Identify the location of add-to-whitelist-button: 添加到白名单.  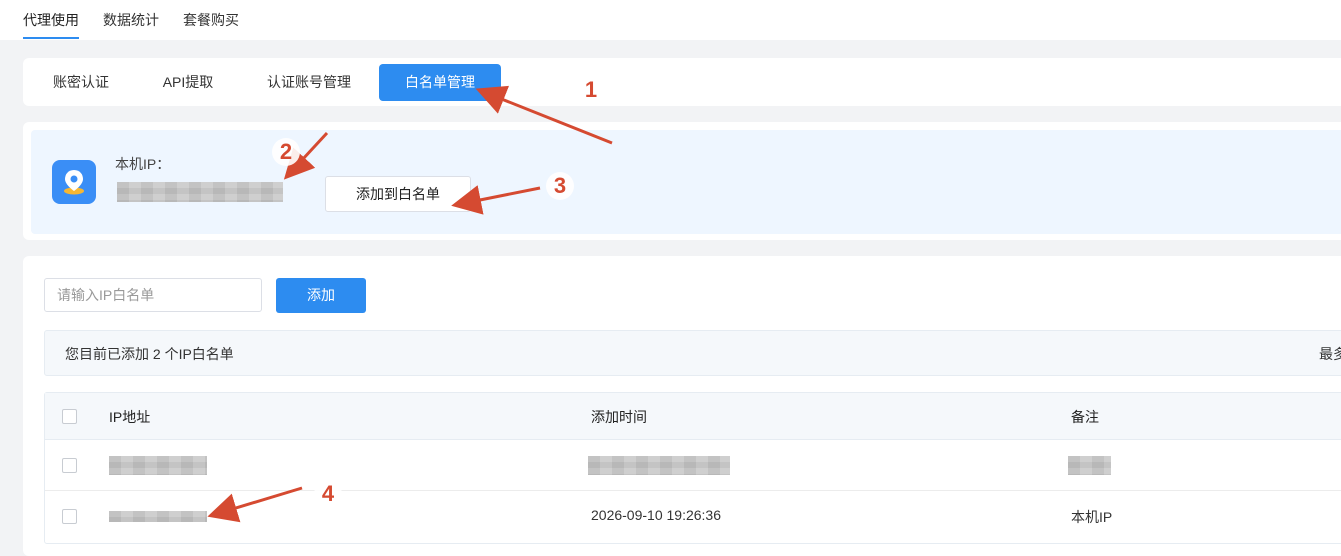
(398, 194).